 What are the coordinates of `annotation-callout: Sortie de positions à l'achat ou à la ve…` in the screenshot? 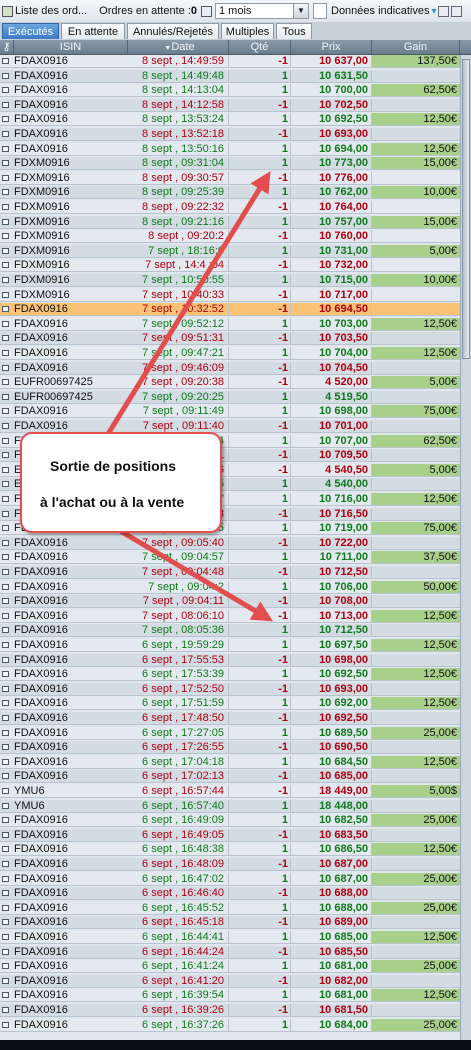 It's located at (121, 482).